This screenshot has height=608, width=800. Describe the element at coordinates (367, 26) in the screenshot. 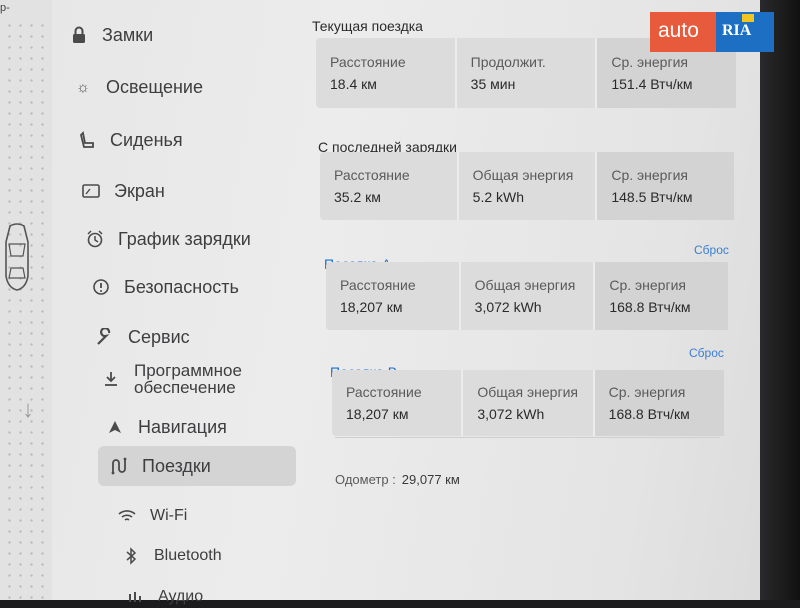

I see `current-trip-title: Текущая поездка` at that location.